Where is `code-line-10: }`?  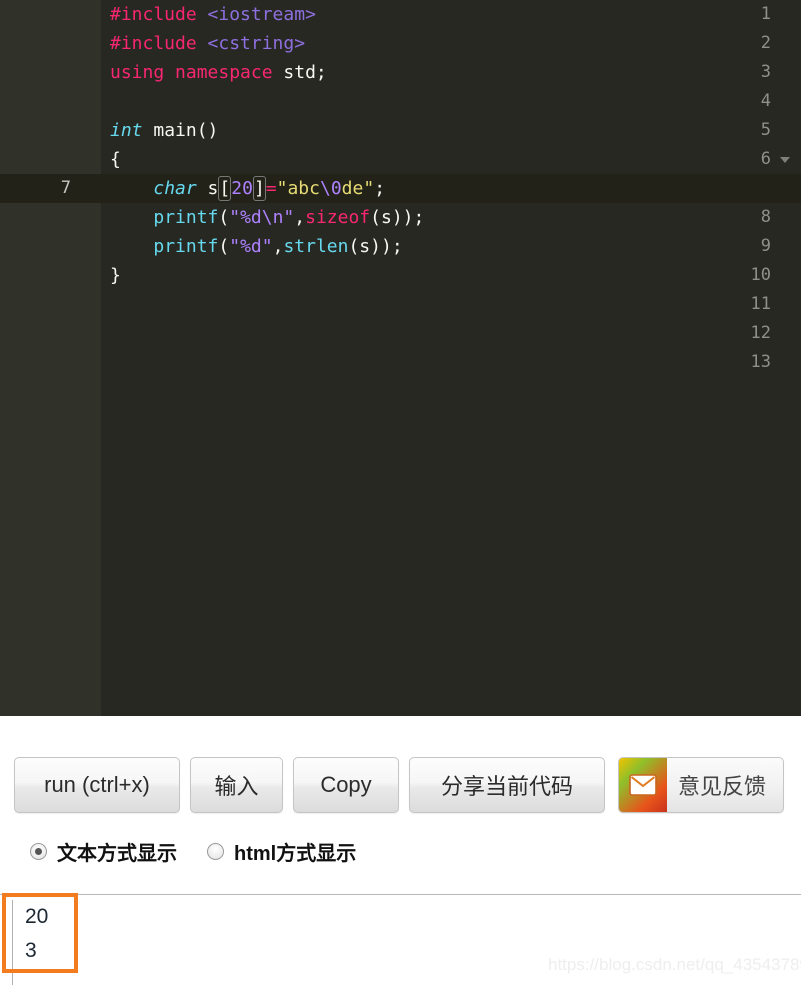
code-line-10: } is located at coordinates (451, 275).